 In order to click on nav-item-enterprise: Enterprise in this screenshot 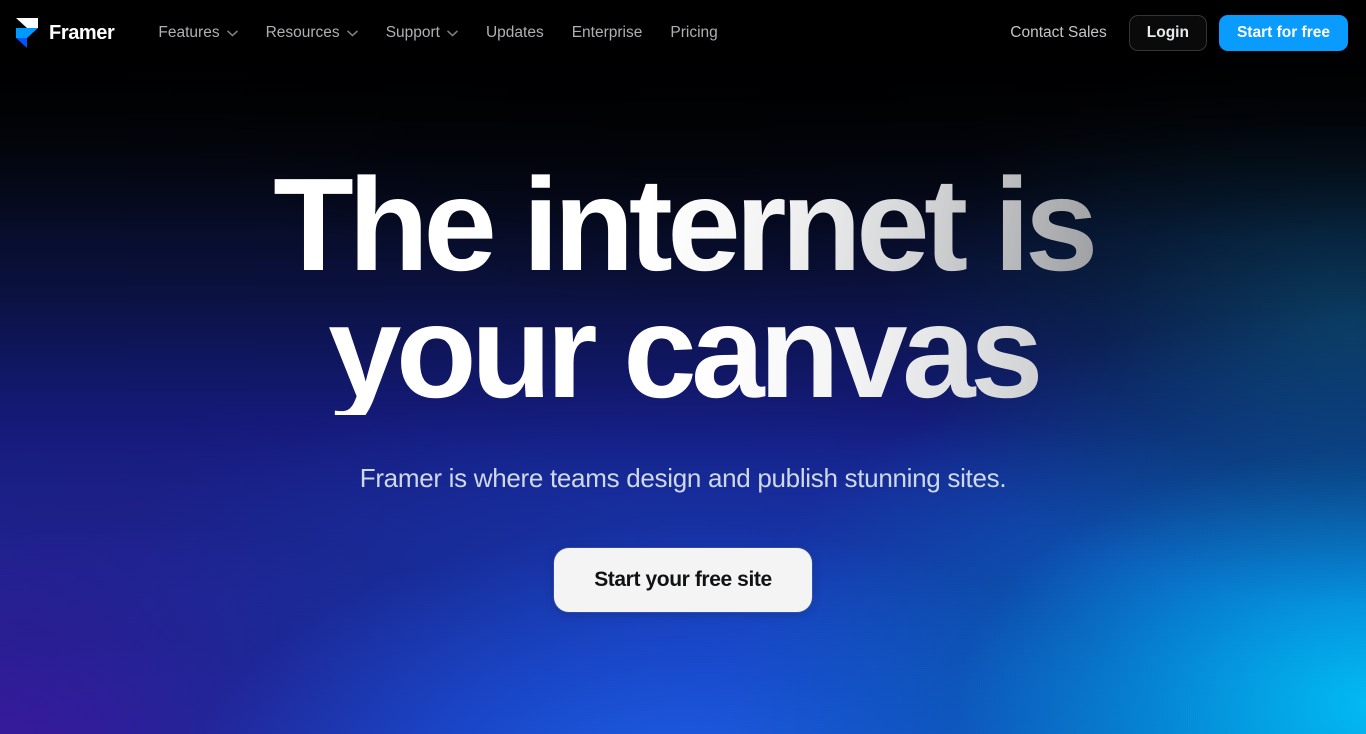, I will do `click(607, 33)`.